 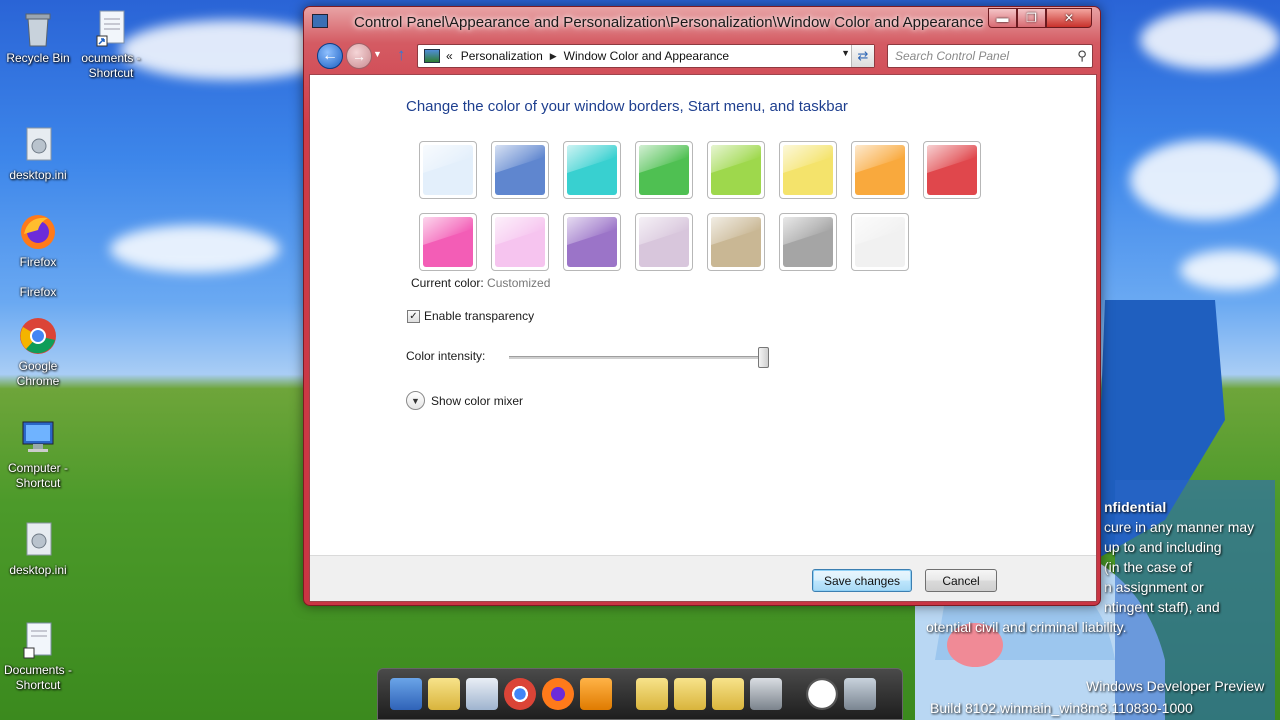 What do you see at coordinates (664, 170) in the screenshot?
I see `color-swatch-leaf` at bounding box center [664, 170].